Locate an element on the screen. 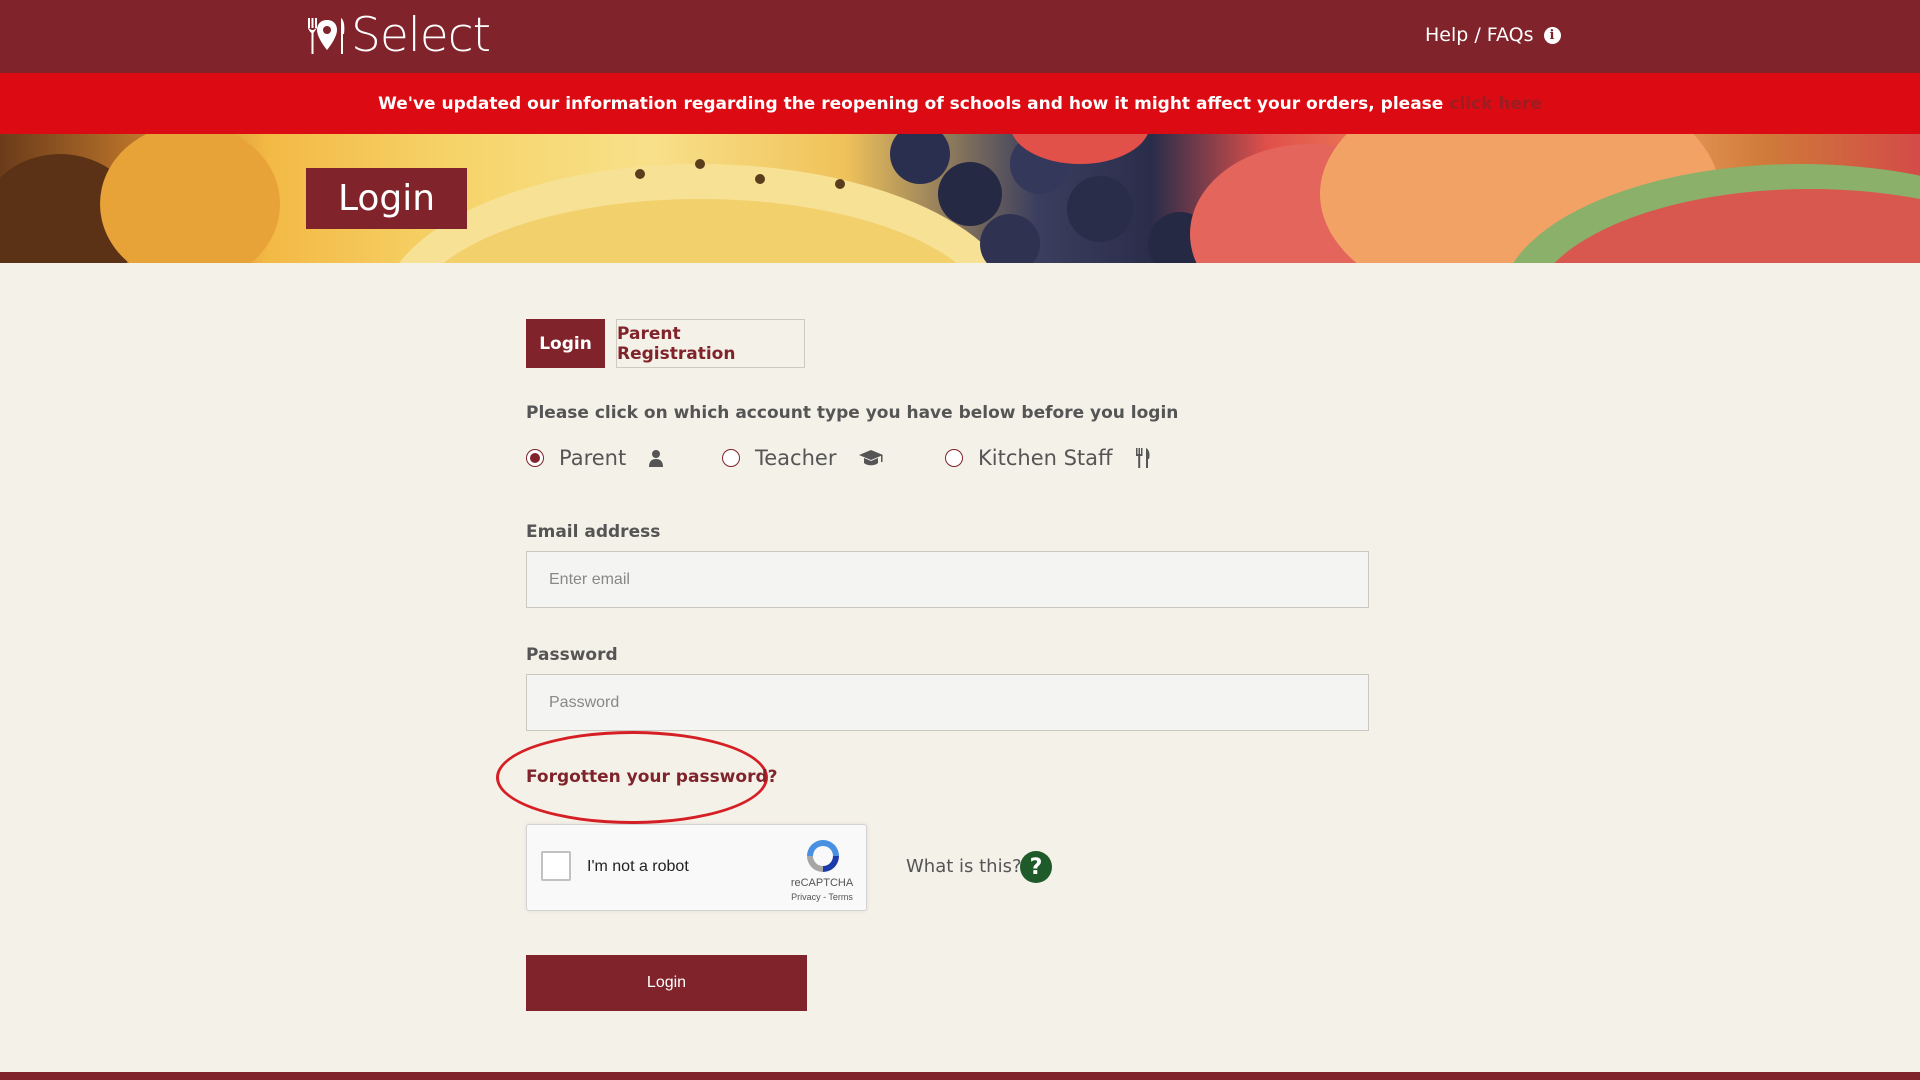 The height and width of the screenshot is (1080, 1920). tab-login: Login is located at coordinates (565, 343).